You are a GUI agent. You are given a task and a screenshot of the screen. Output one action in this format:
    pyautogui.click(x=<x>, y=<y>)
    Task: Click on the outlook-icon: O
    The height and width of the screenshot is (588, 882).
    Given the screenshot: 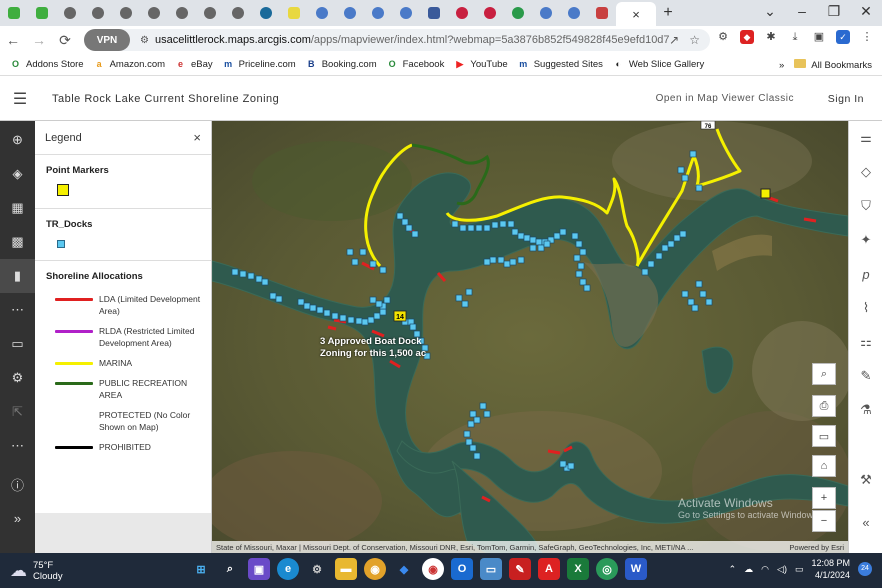 What is the action you would take?
    pyautogui.click(x=462, y=569)
    